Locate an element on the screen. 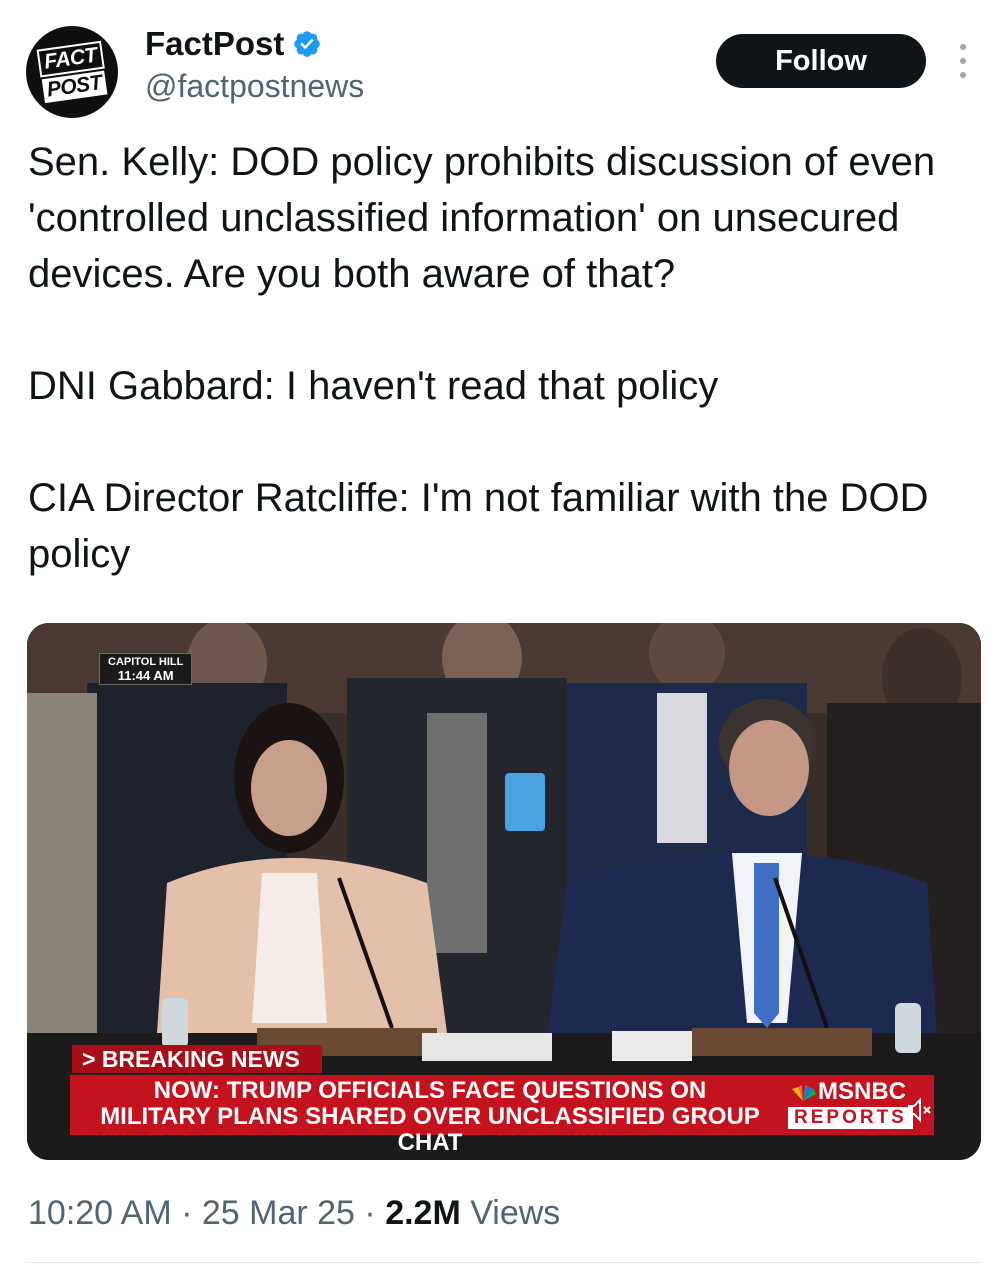 This screenshot has height=1273, width=1008. network-name-row: MSNBC is located at coordinates (848, 1092).